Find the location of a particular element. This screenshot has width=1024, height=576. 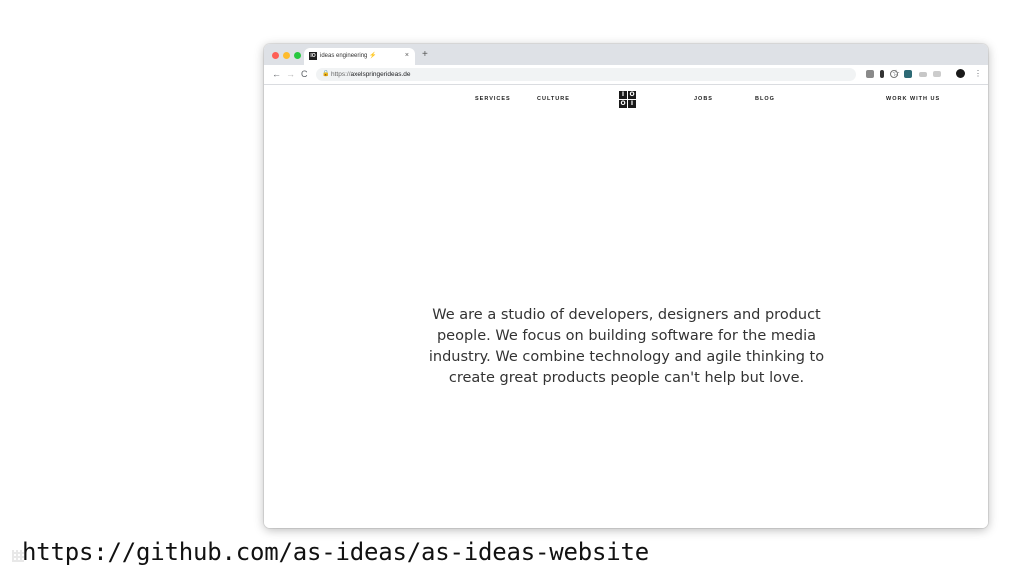

lock-icon: 🔒 is located at coordinates (326, 74).